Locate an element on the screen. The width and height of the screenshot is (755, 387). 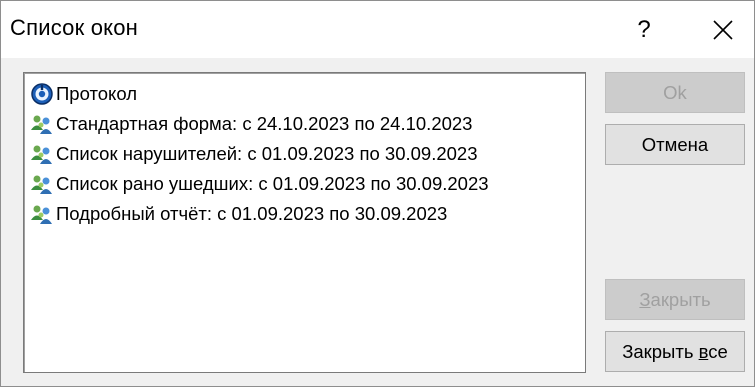
close-all-button: Закрыть все is located at coordinates (675, 351).